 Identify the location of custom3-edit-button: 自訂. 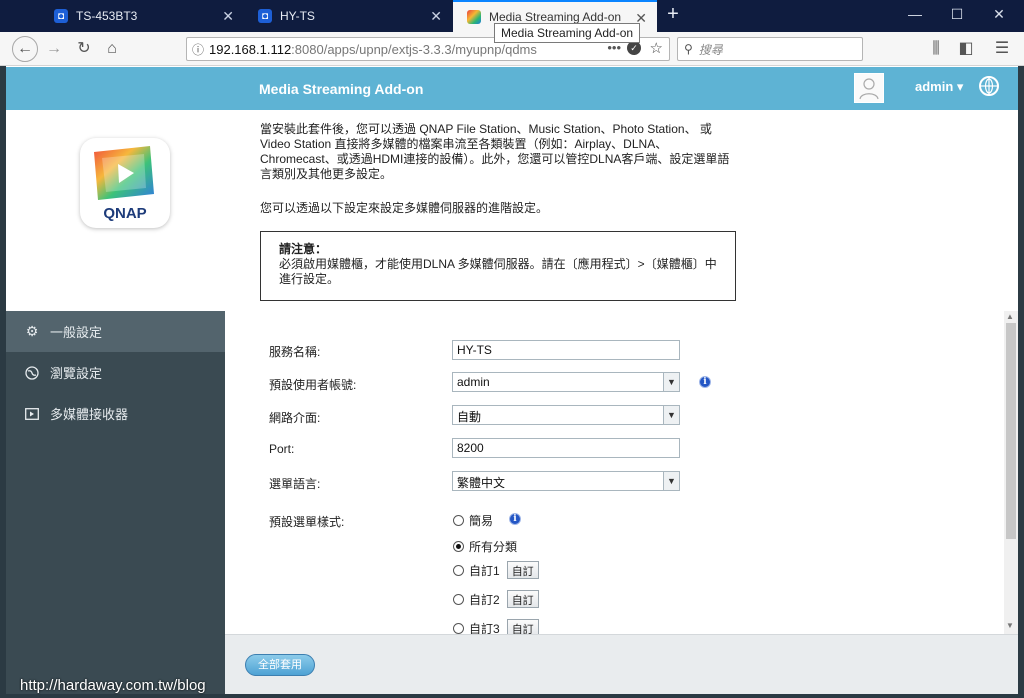
(522, 626).